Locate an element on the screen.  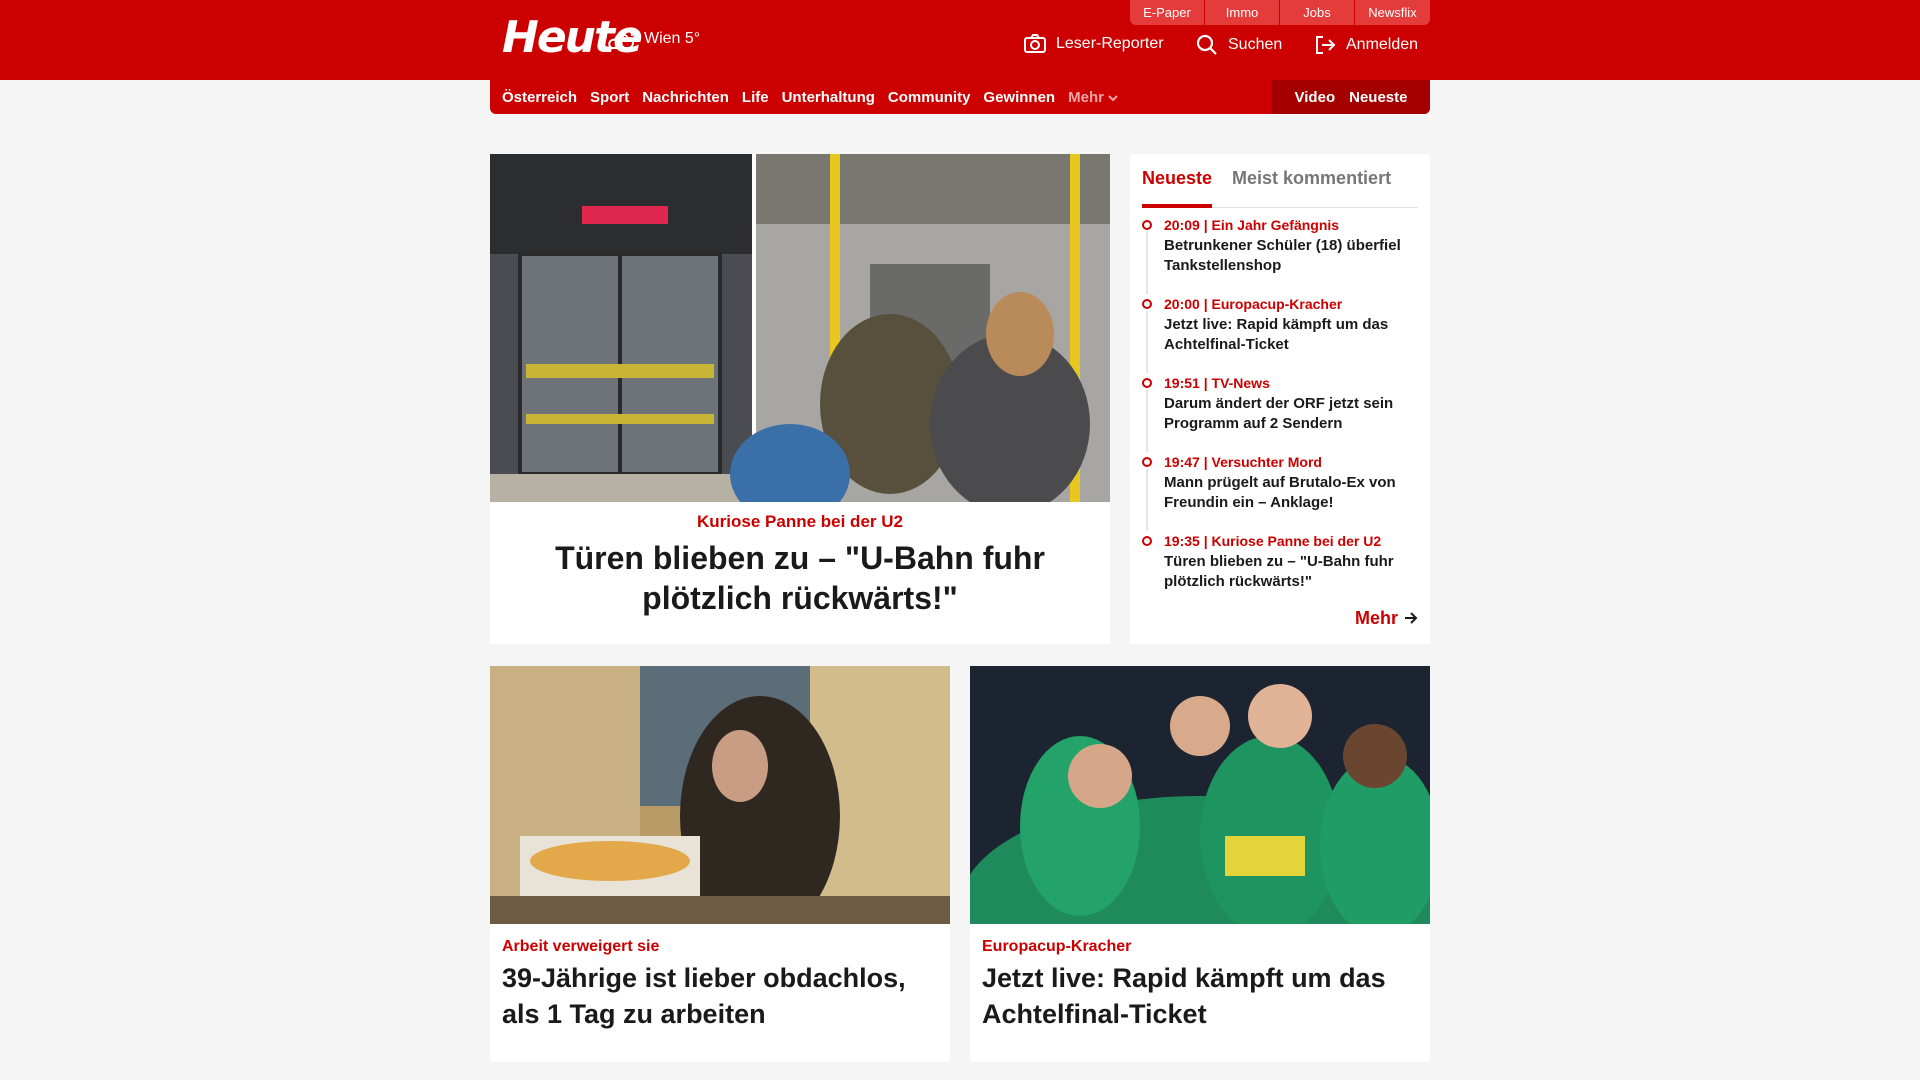
login-button: Anmelden is located at coordinates (1366, 45).